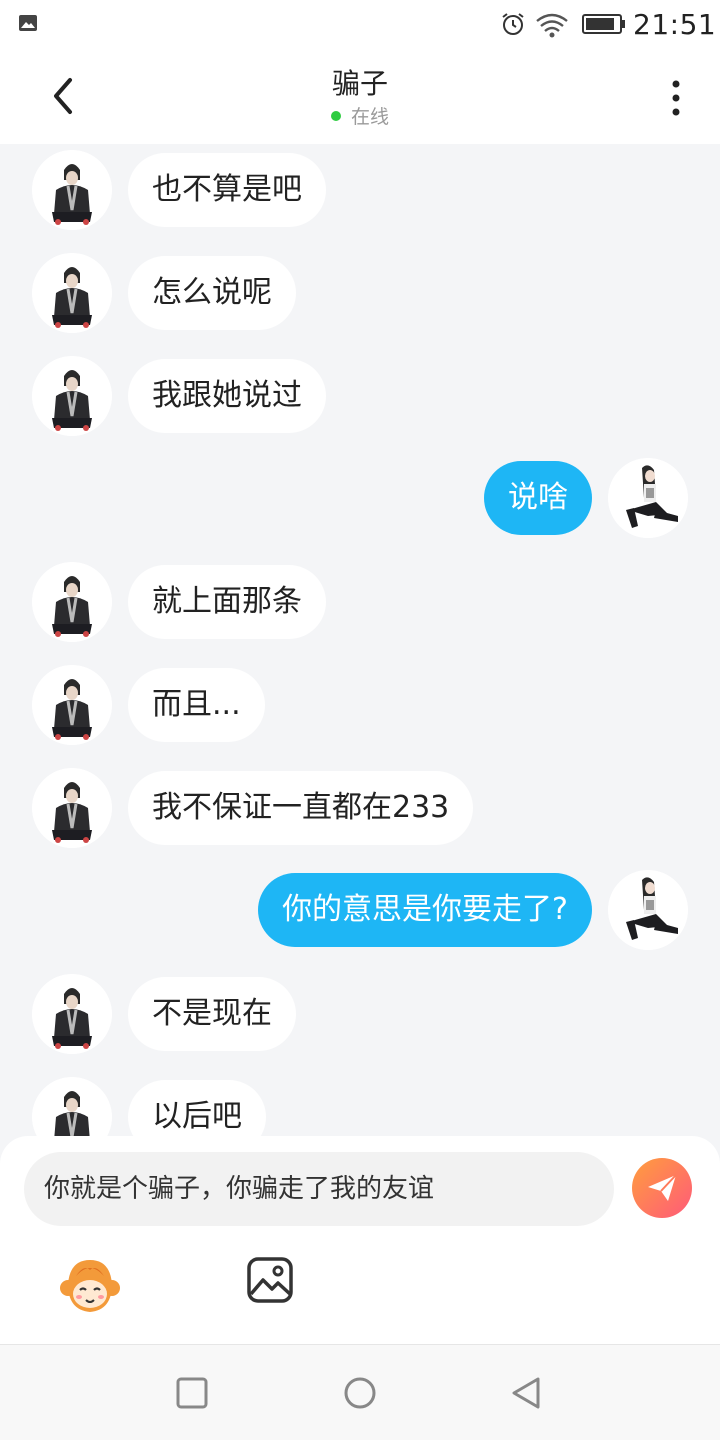 This screenshot has width=720, height=1440. I want to click on message-composer, so click(360, 1240).